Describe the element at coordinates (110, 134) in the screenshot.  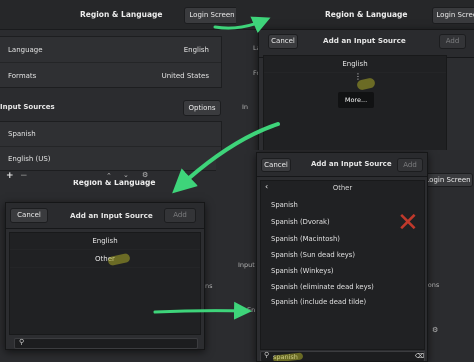
I see `input-source-item: Spanish` at that location.